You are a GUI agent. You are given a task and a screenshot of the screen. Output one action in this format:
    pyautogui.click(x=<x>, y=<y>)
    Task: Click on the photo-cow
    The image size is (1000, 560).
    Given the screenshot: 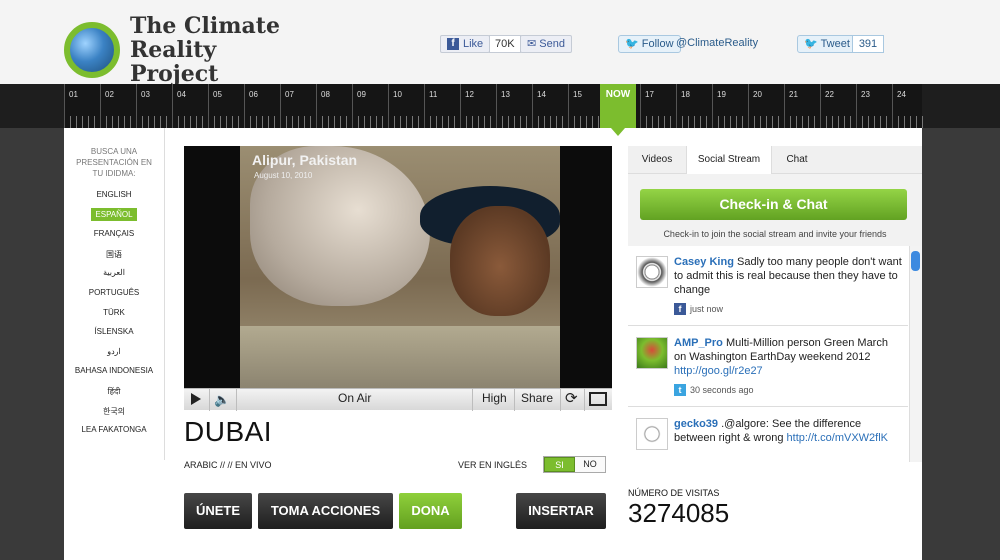 What is the action you would take?
    pyautogui.click(x=340, y=226)
    